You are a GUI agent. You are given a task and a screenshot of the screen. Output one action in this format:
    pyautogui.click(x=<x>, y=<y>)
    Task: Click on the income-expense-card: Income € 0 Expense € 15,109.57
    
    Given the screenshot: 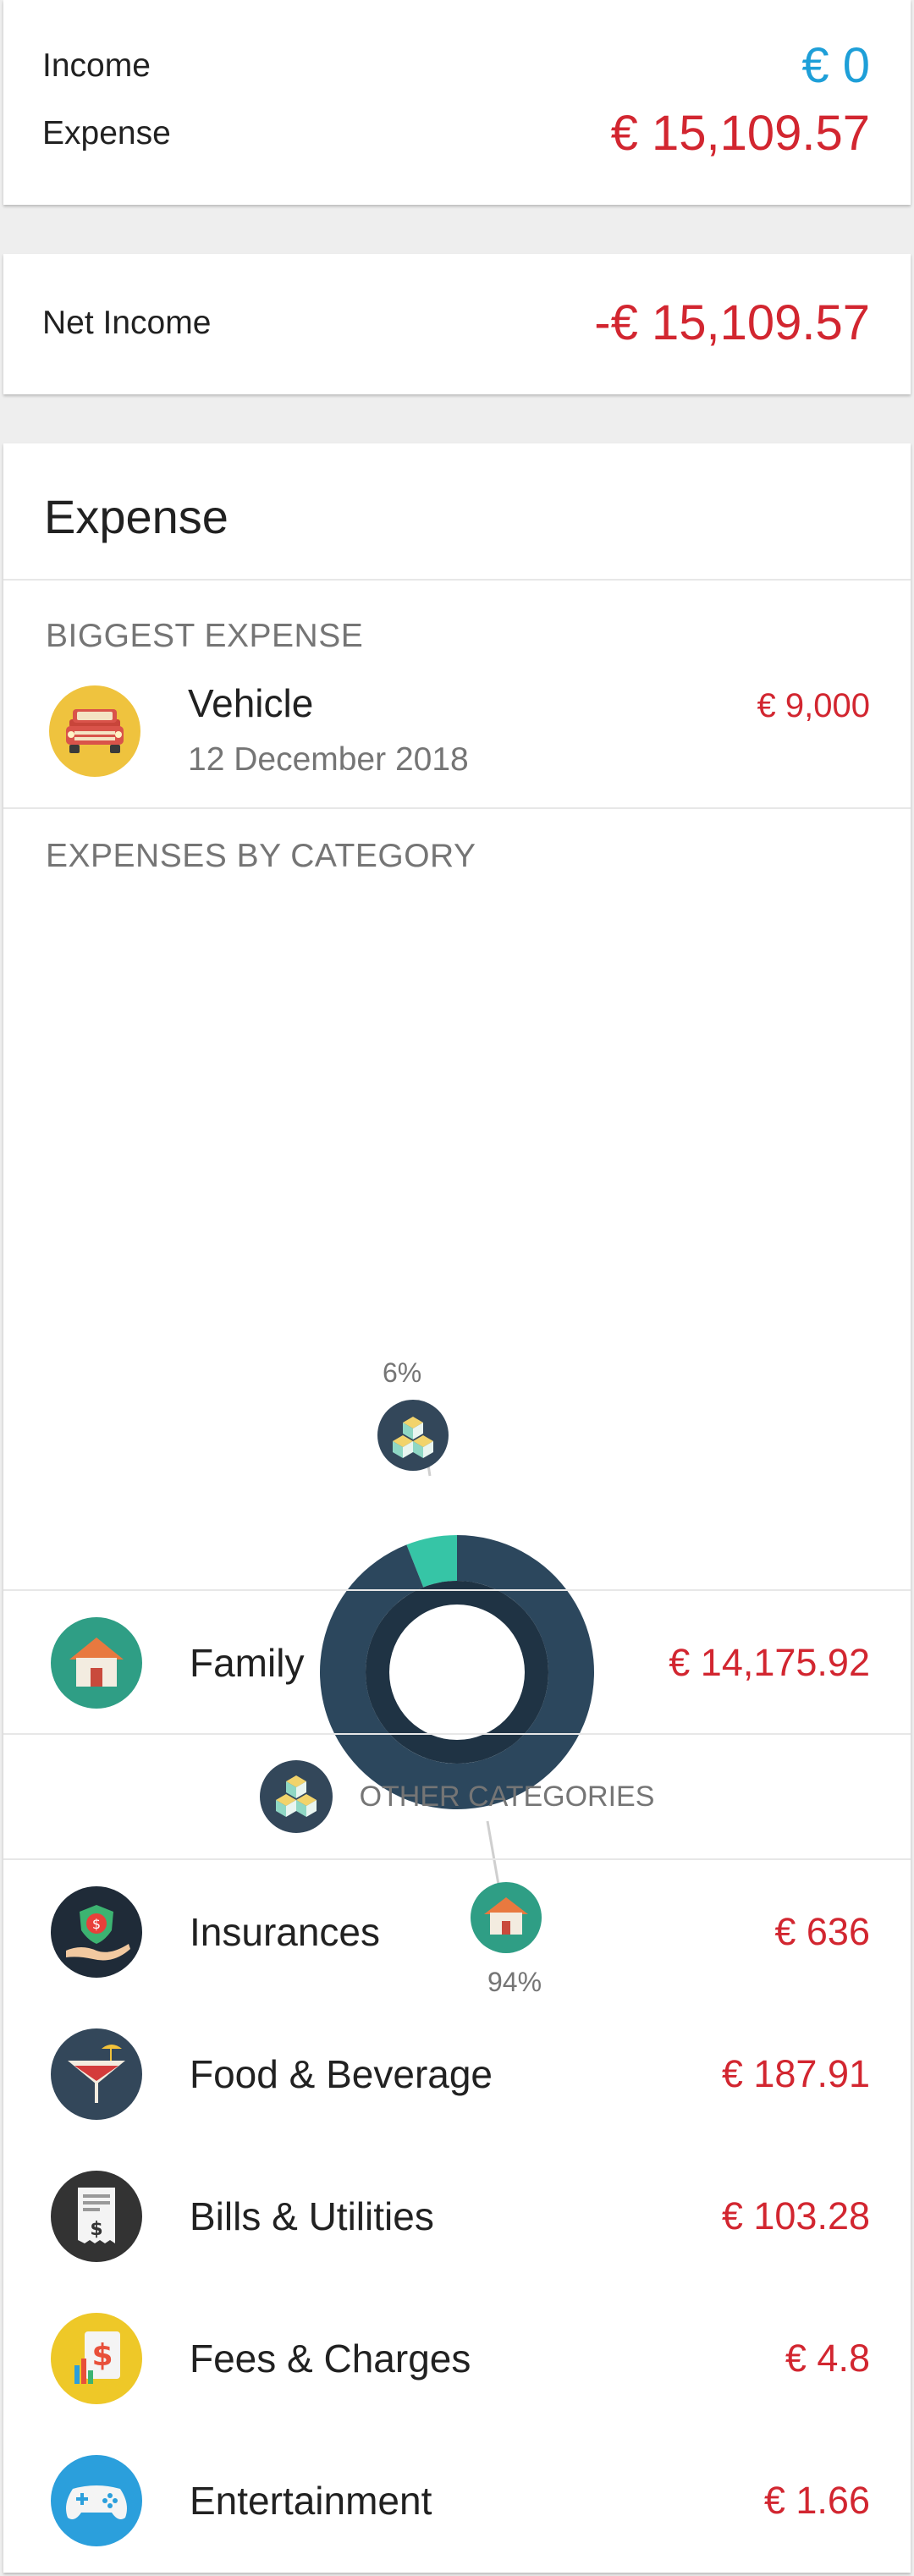 What is the action you would take?
    pyautogui.click(x=457, y=102)
    